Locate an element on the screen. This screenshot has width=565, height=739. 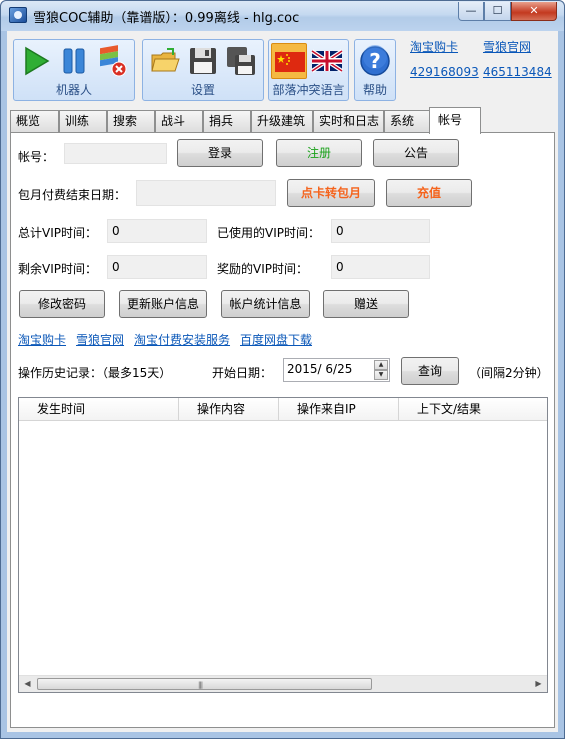
history-table-header: 发生时间 操作内容 操作来自IP 上下文/结果 is located at coordinates (283, 409).